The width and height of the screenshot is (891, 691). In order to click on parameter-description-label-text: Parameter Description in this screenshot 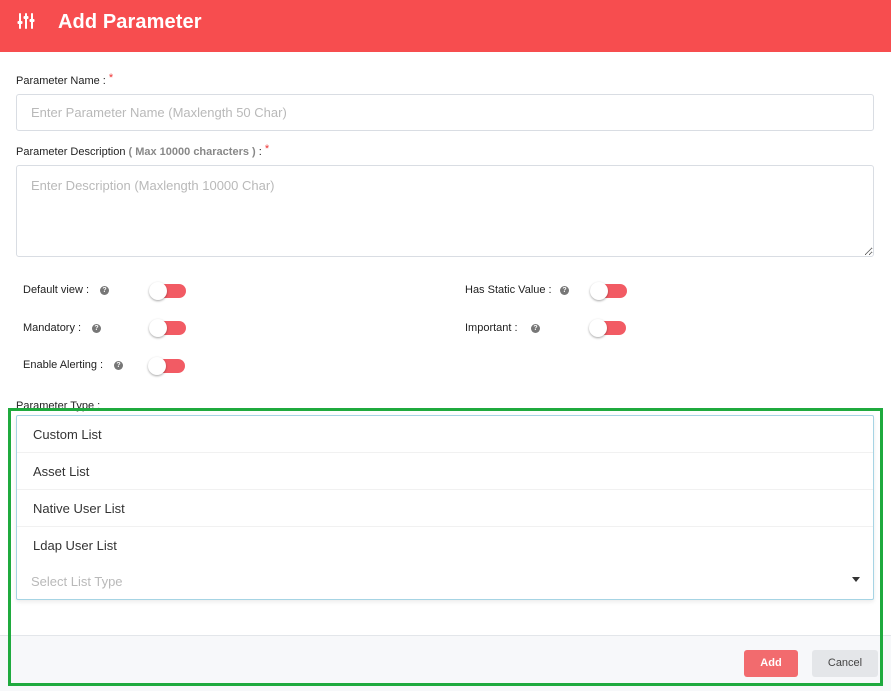, I will do `click(71, 152)`.